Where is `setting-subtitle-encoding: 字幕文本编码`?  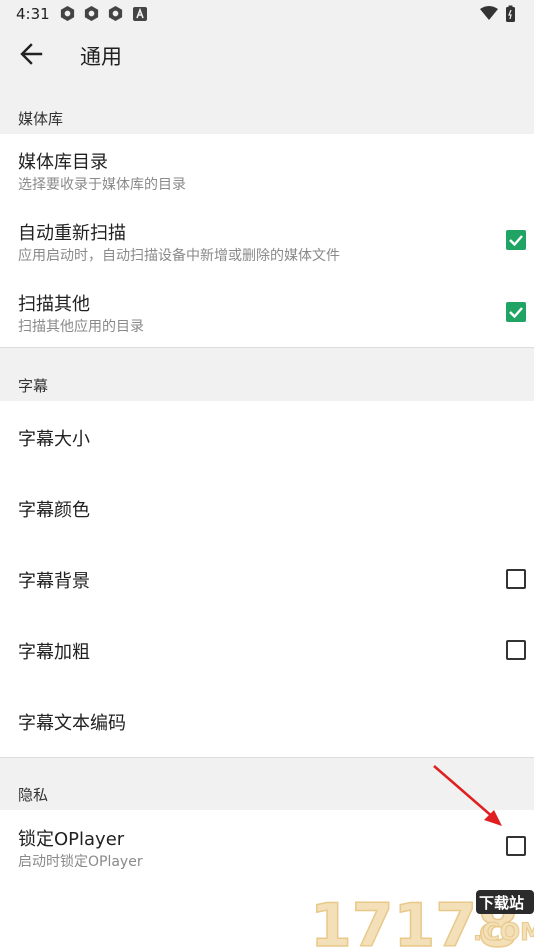
setting-subtitle-encoding: 字幕文本编码 is located at coordinates (267, 720).